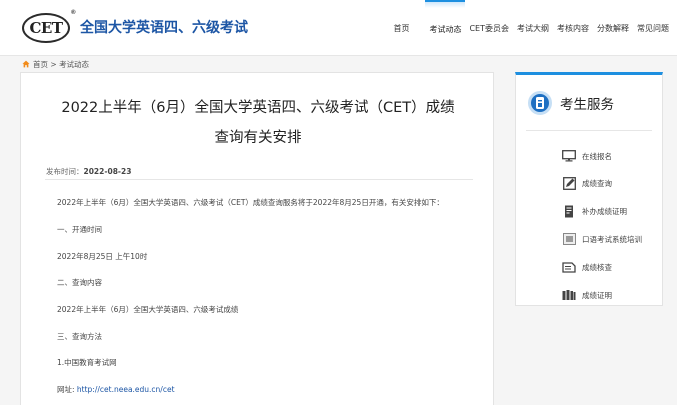 This screenshot has height=405, width=677. What do you see at coordinates (604, 211) in the screenshot?
I see `service-label: 补办成绩证明` at bounding box center [604, 211].